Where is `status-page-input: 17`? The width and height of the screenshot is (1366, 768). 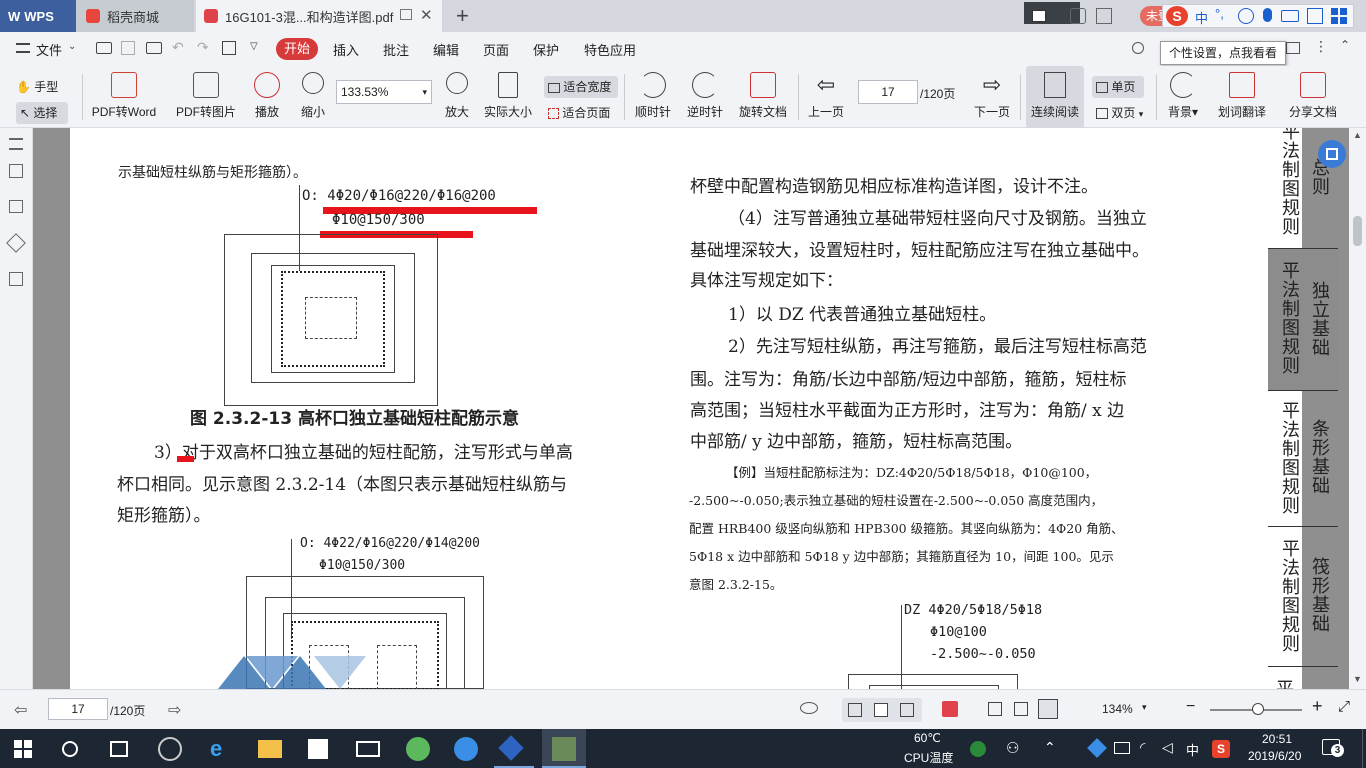 status-page-input: 17 is located at coordinates (78, 709).